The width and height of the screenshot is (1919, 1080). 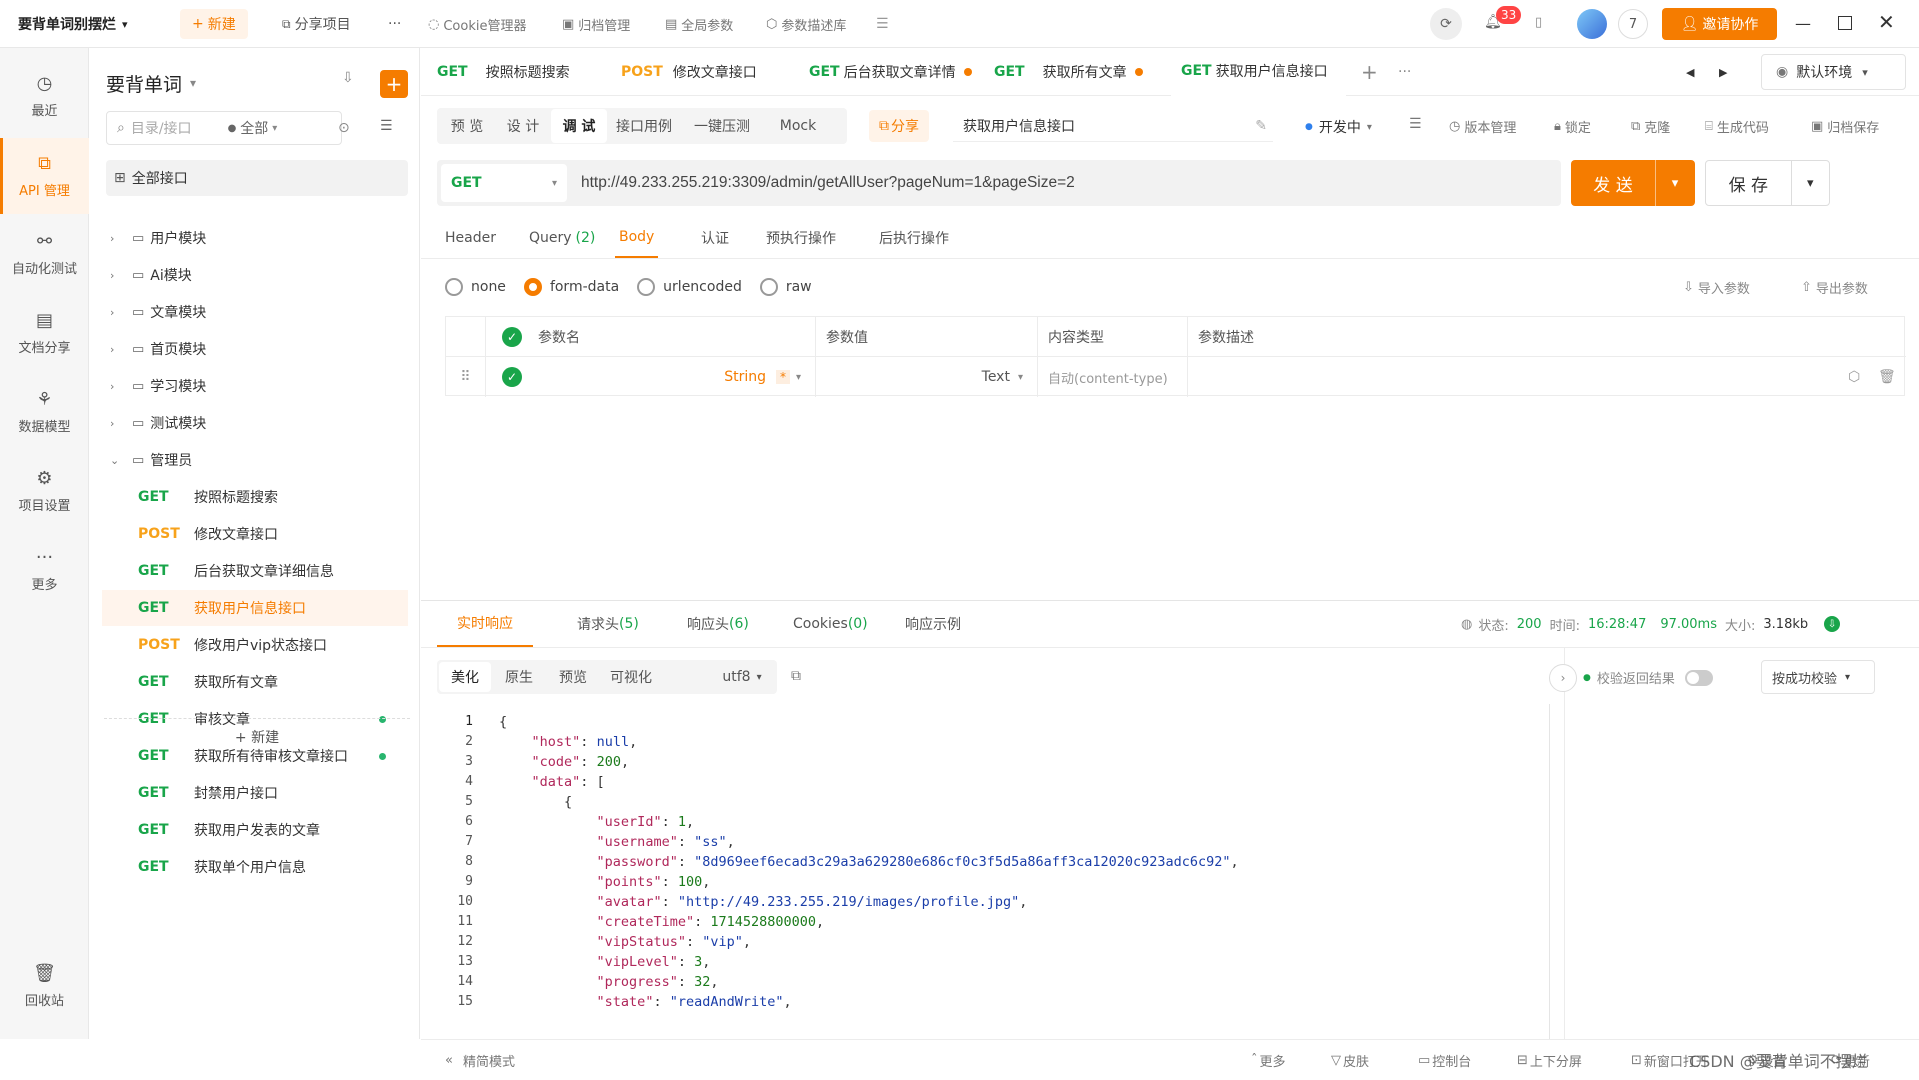 What do you see at coordinates (1803, 23) in the screenshot?
I see `minimize-icon: —` at bounding box center [1803, 23].